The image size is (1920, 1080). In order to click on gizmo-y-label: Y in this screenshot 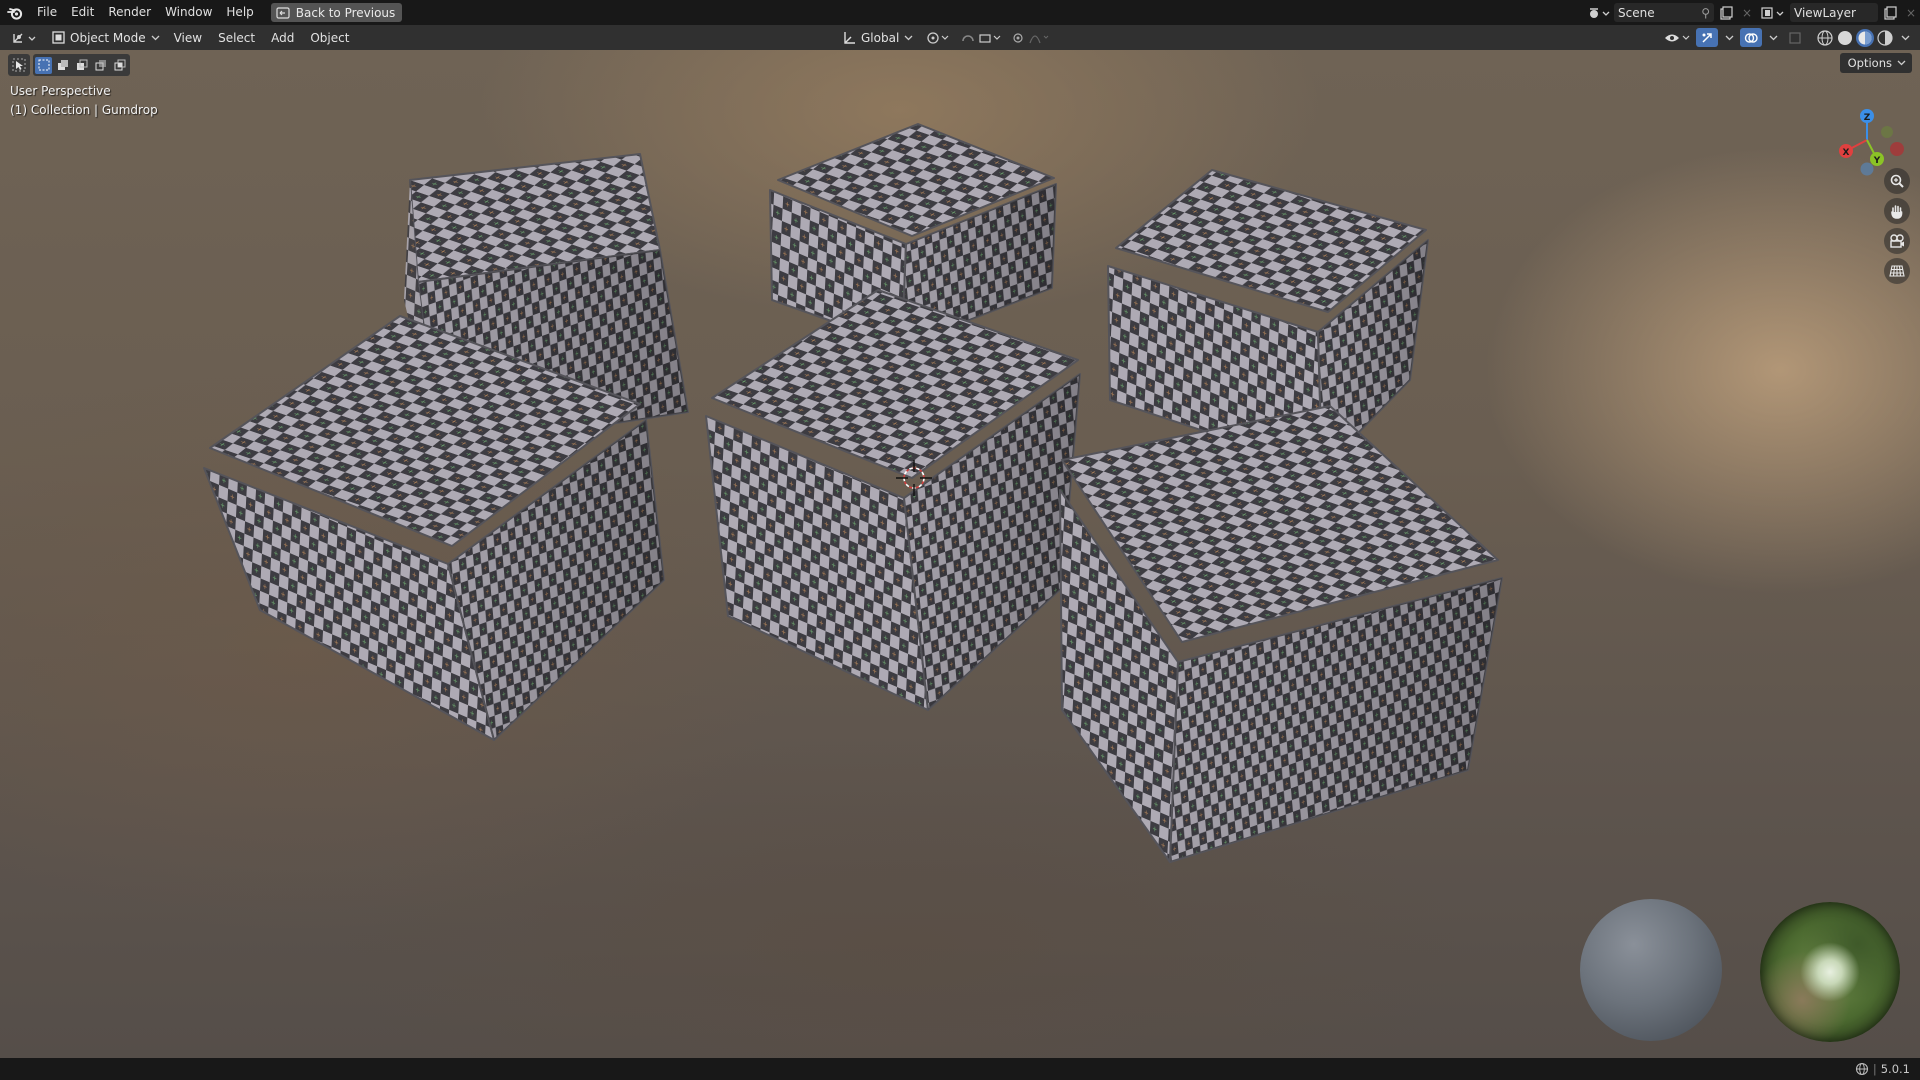, I will do `click(1877, 161)`.